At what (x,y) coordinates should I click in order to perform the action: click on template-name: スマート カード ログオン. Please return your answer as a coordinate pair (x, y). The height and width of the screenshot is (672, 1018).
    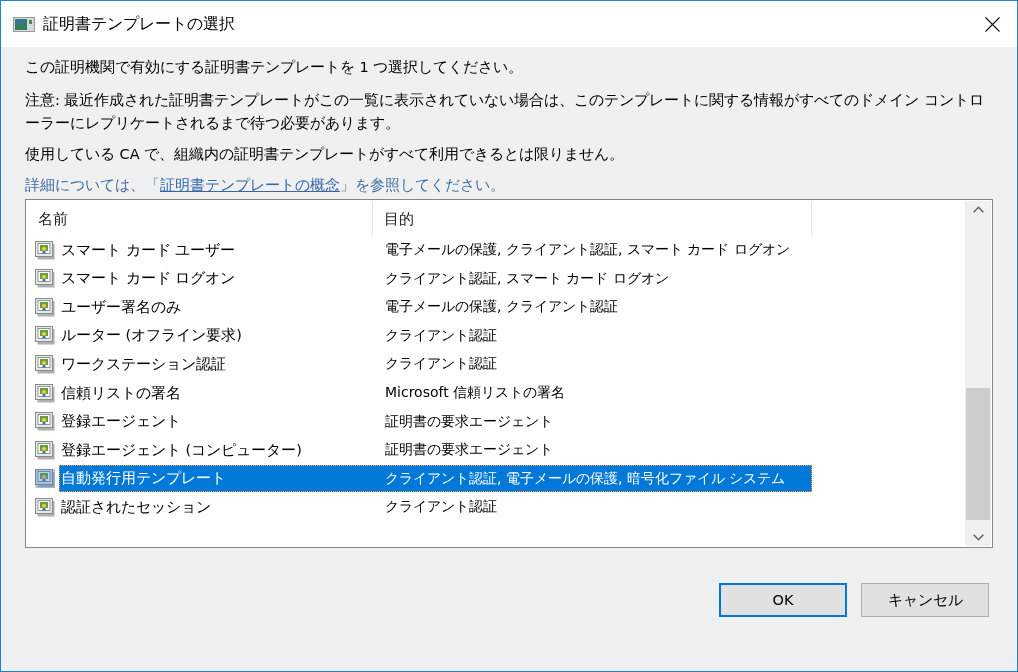
    Looking at the image, I should click on (148, 279).